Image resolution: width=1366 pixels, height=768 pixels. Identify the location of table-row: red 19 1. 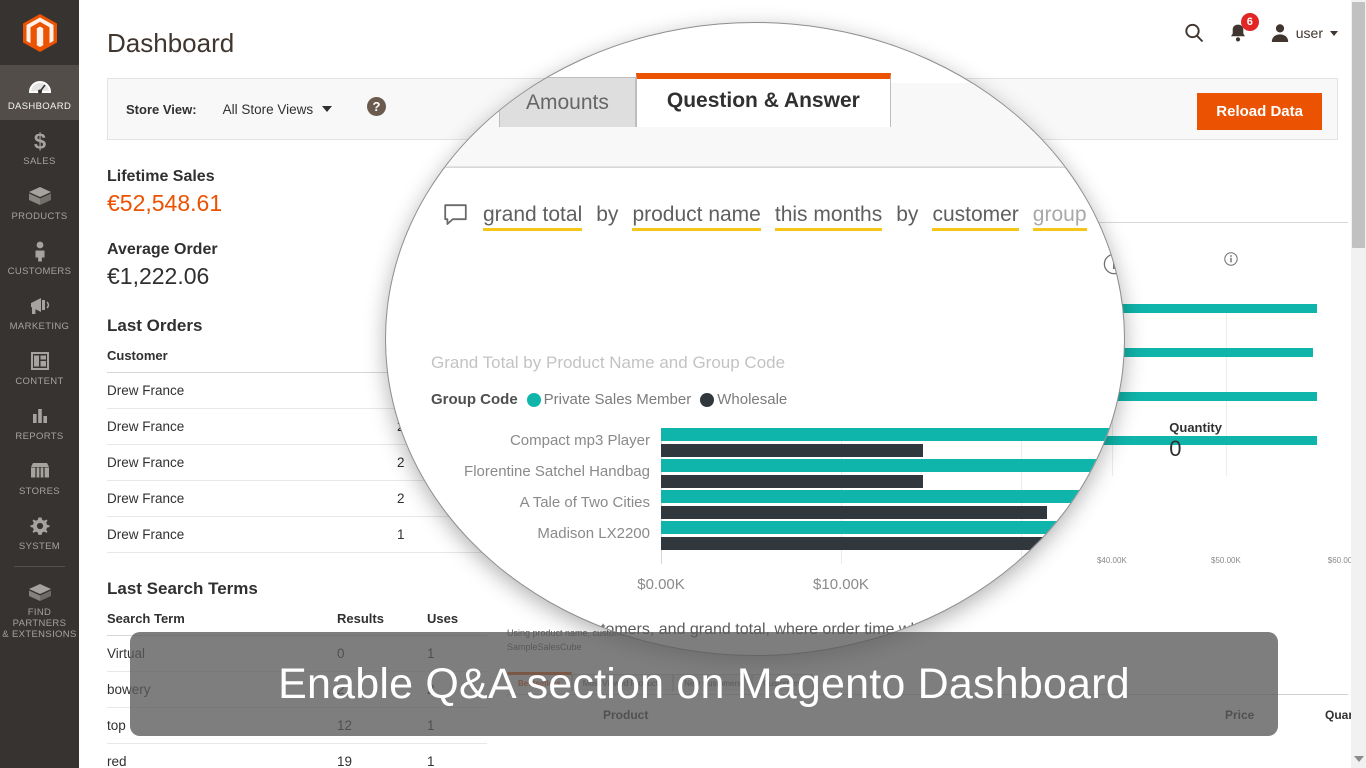
(297, 755).